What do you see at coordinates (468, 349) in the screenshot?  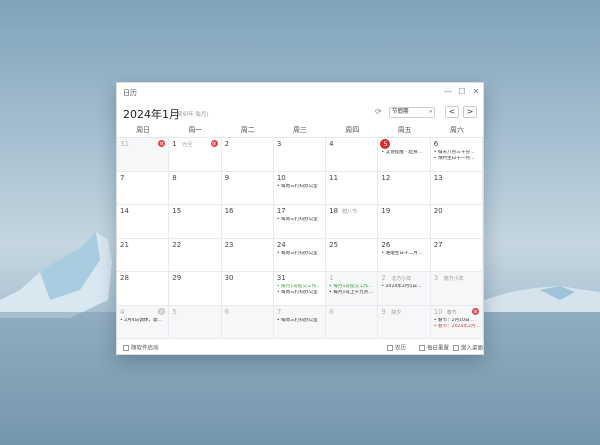 I see `embed-desktop-checkbox: 嵌入桌面` at bounding box center [468, 349].